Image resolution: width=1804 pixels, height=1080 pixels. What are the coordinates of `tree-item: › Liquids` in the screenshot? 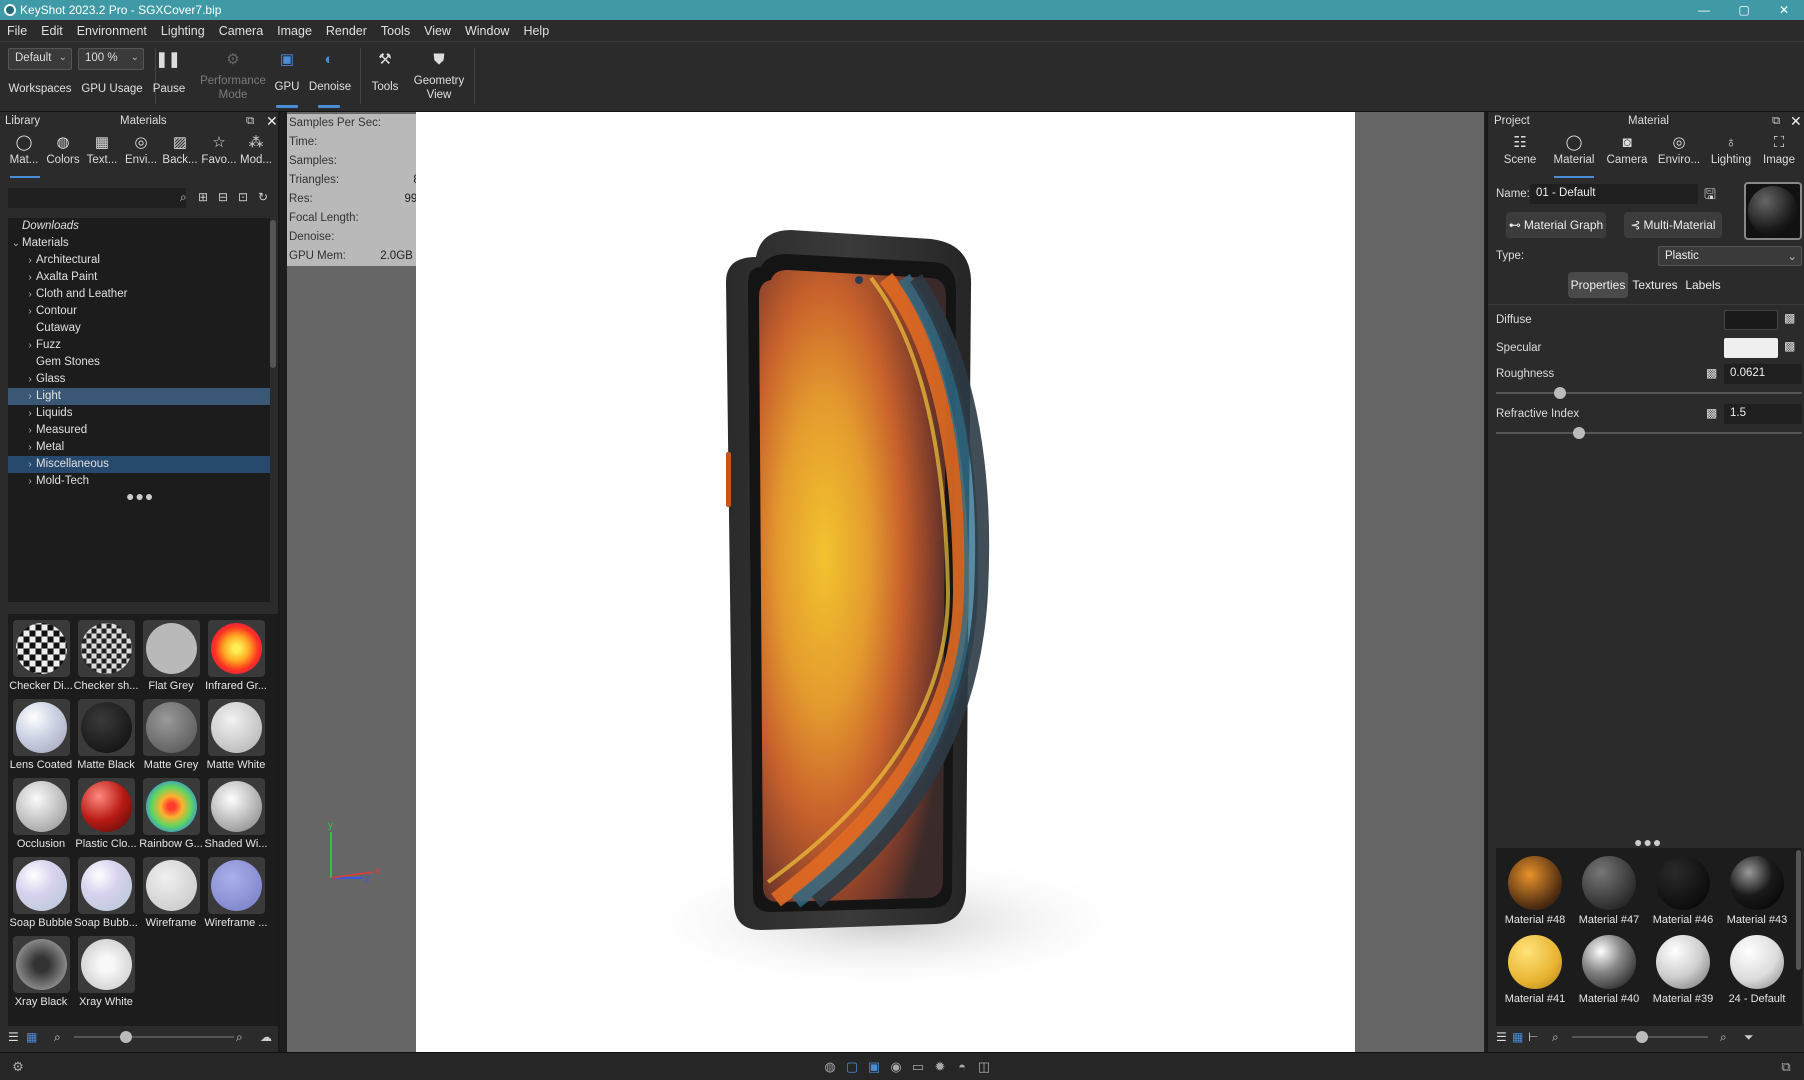 It's located at (139, 413).